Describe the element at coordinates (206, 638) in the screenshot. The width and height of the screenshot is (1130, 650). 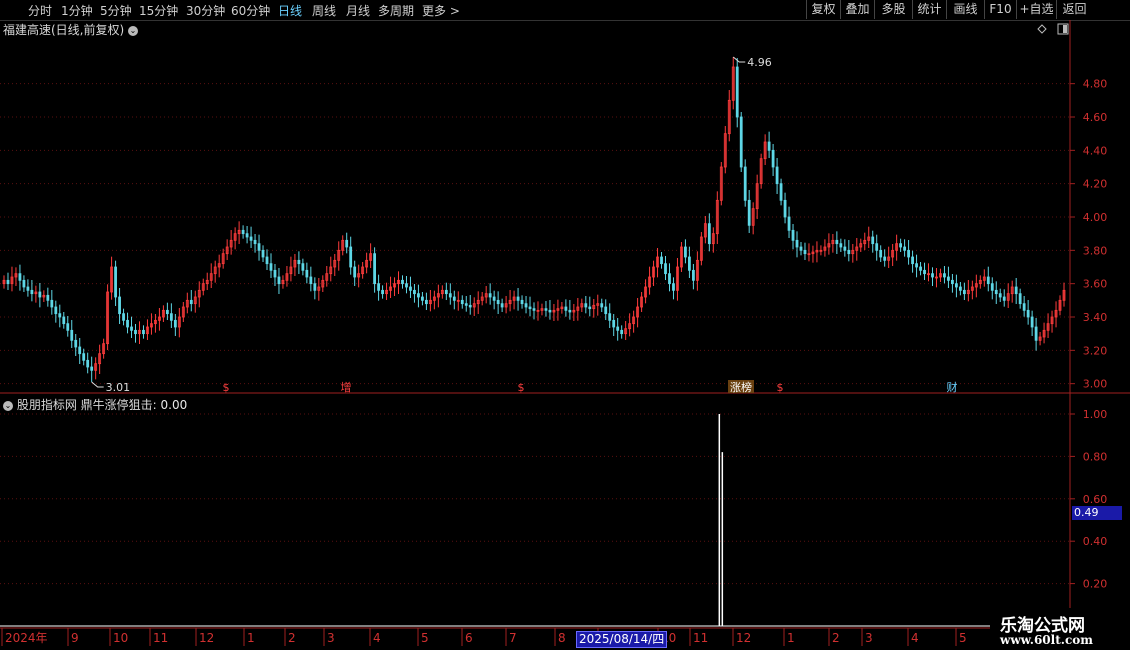
I see `x-axis-label-4: 12` at that location.